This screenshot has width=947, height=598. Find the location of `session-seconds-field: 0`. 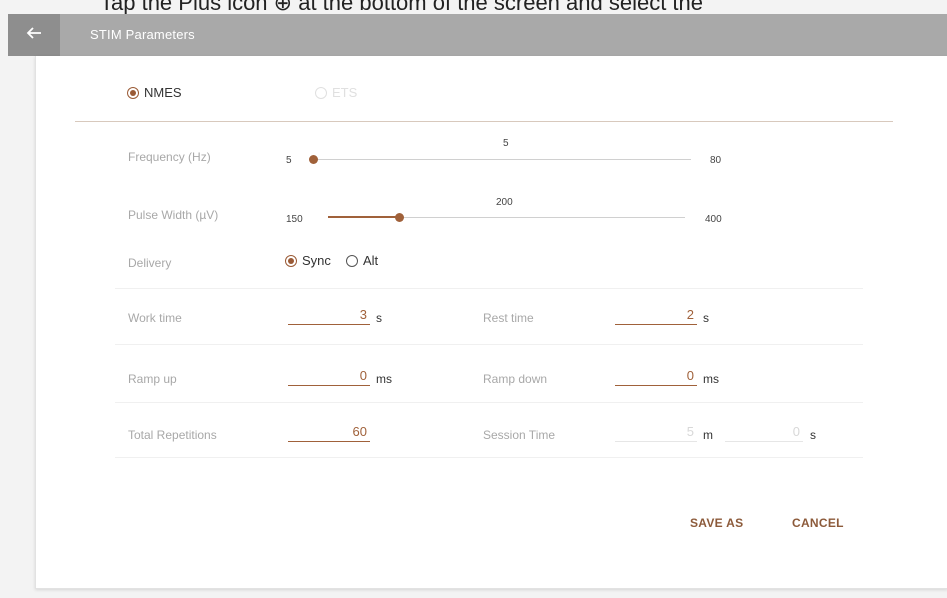

session-seconds-field: 0 is located at coordinates (764, 433).